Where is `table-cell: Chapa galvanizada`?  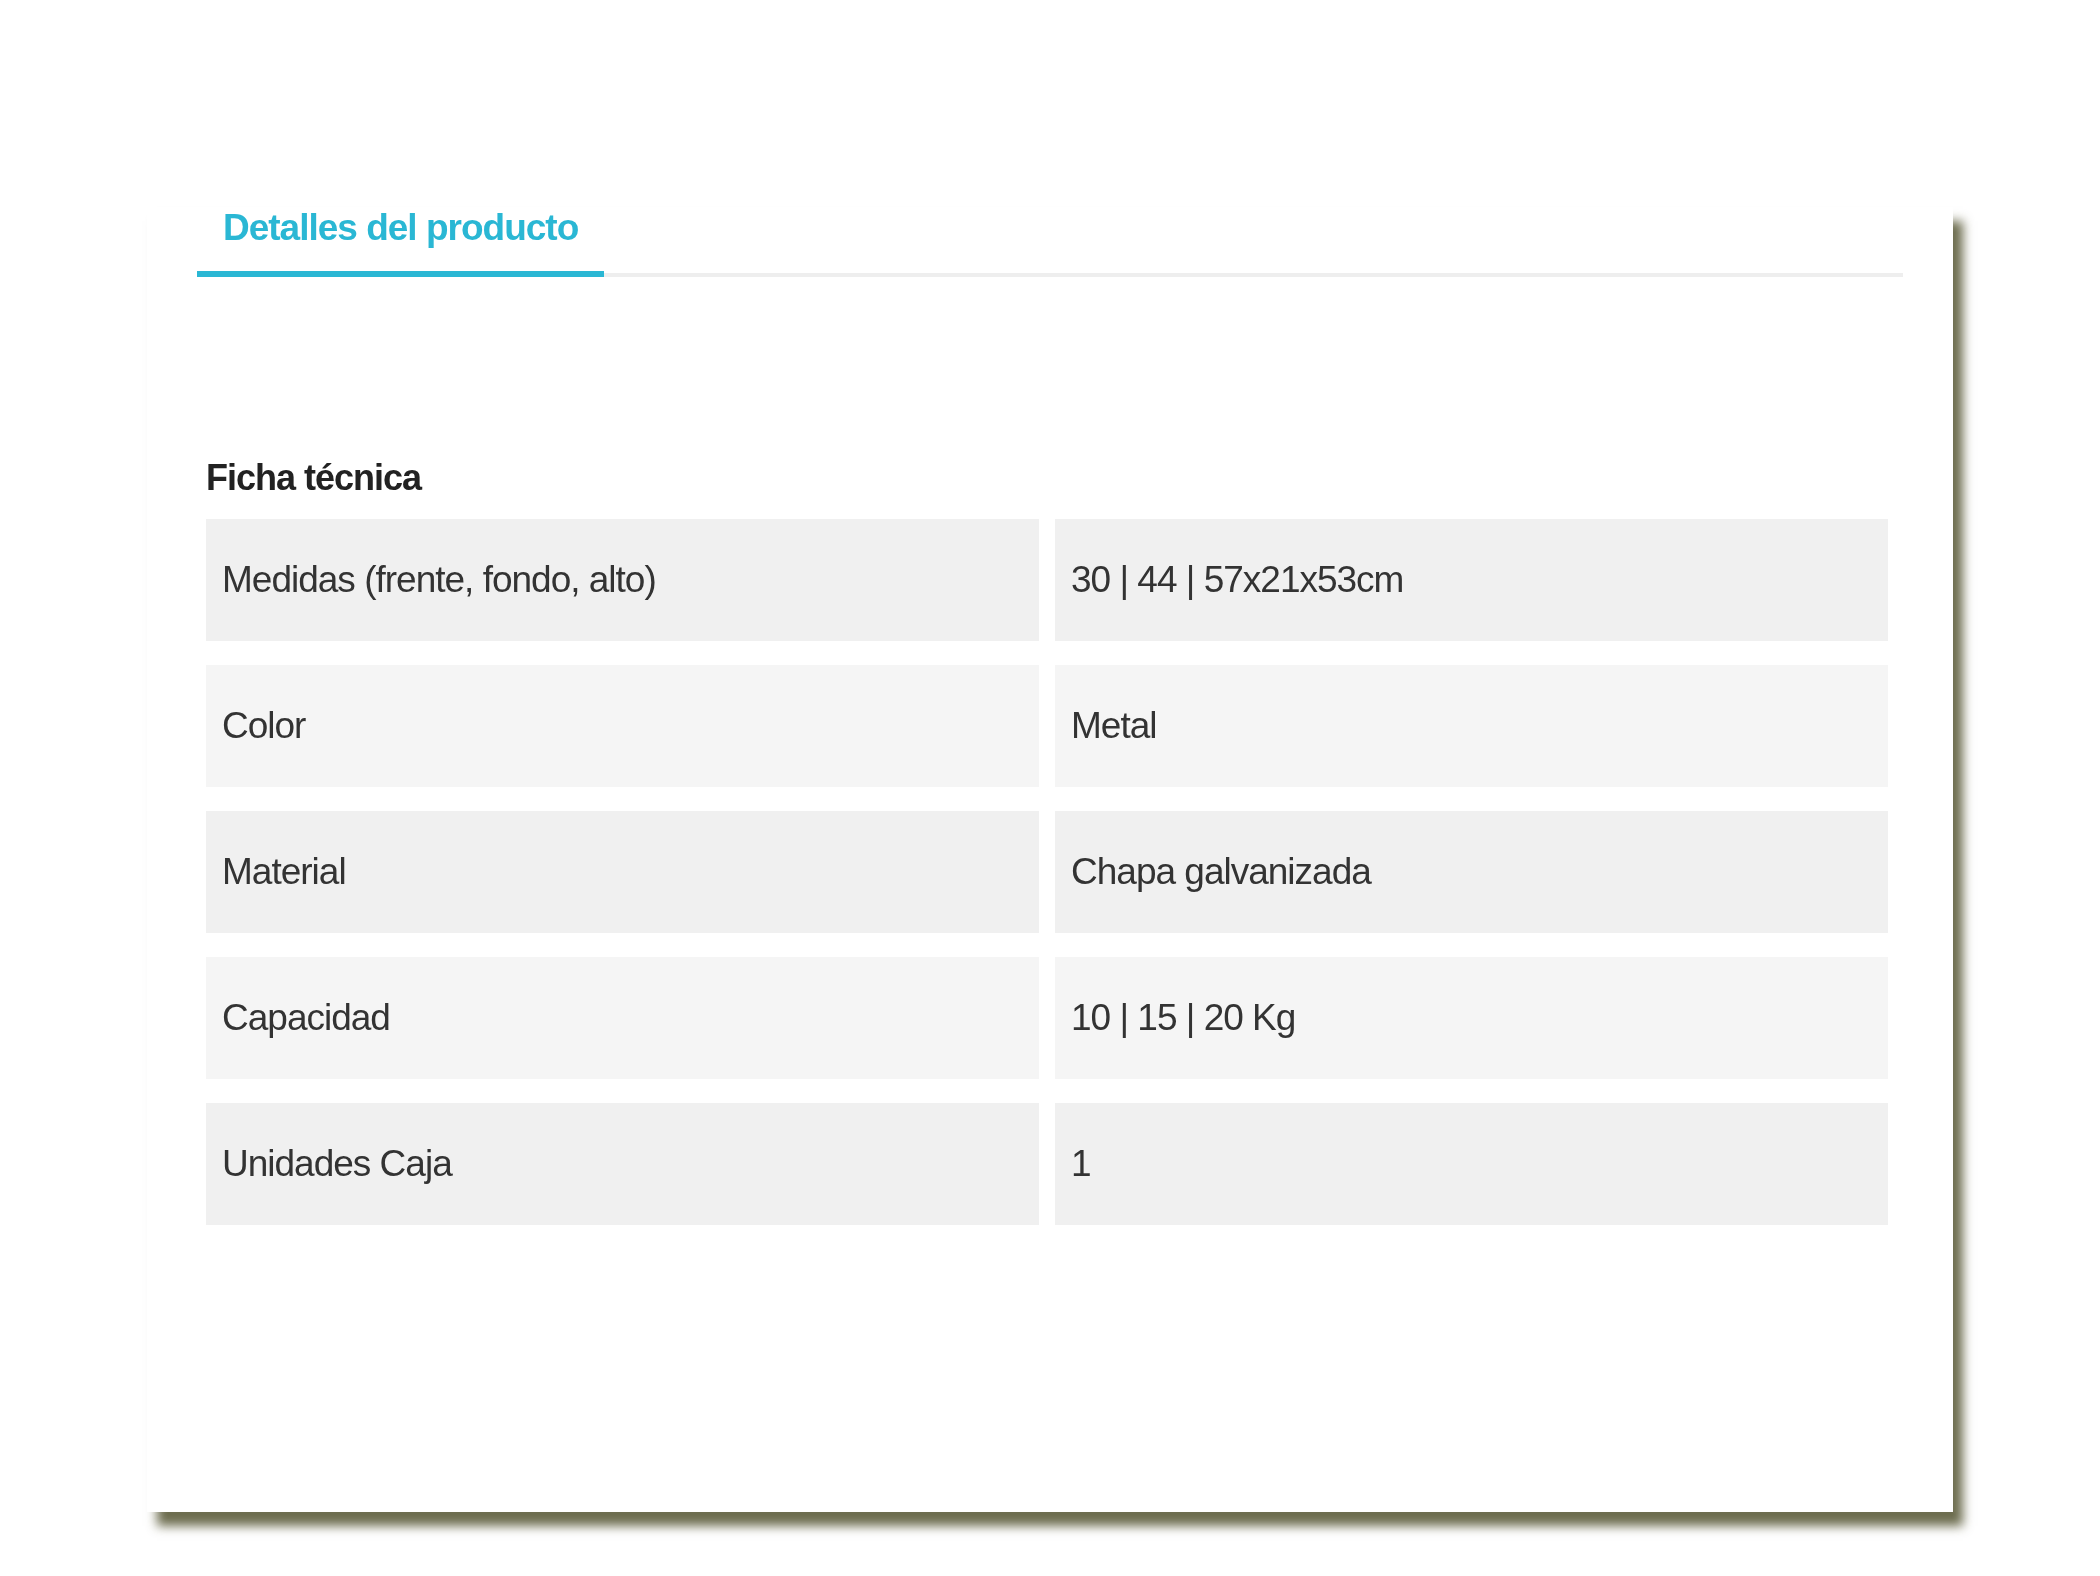 table-cell: Chapa galvanizada is located at coordinates (1471, 872).